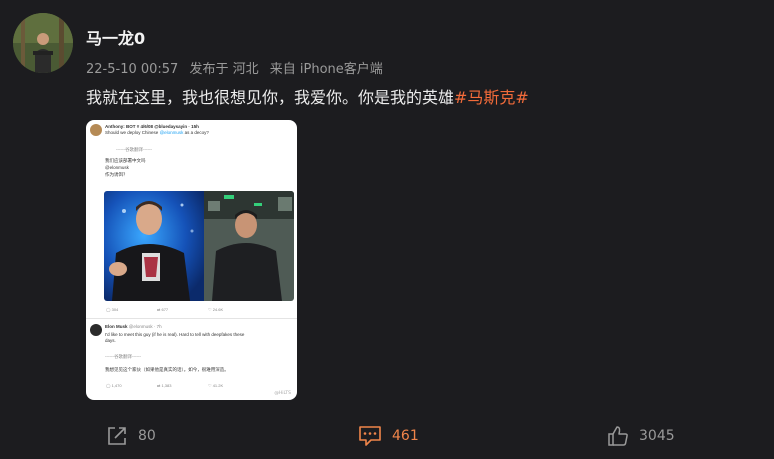 Image resolution: width=774 pixels, height=459 pixels. Describe the element at coordinates (491, 97) in the screenshot. I see `hashtag-link: #马斯克#` at that location.